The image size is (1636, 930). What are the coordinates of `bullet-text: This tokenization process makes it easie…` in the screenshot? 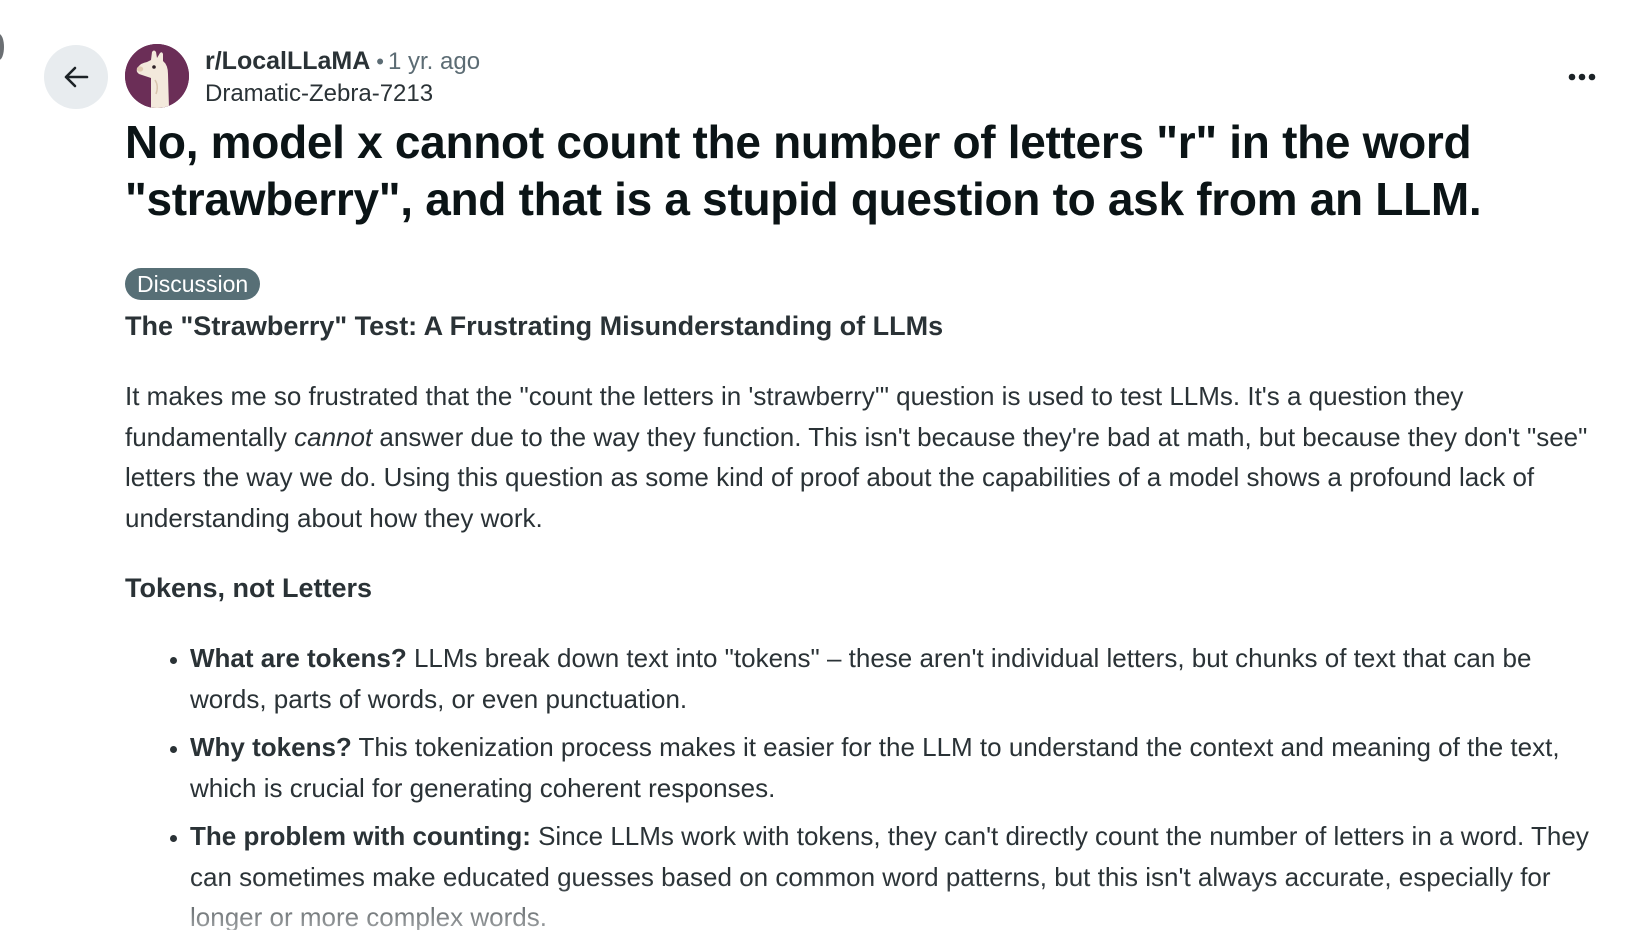 It's located at (875, 767).